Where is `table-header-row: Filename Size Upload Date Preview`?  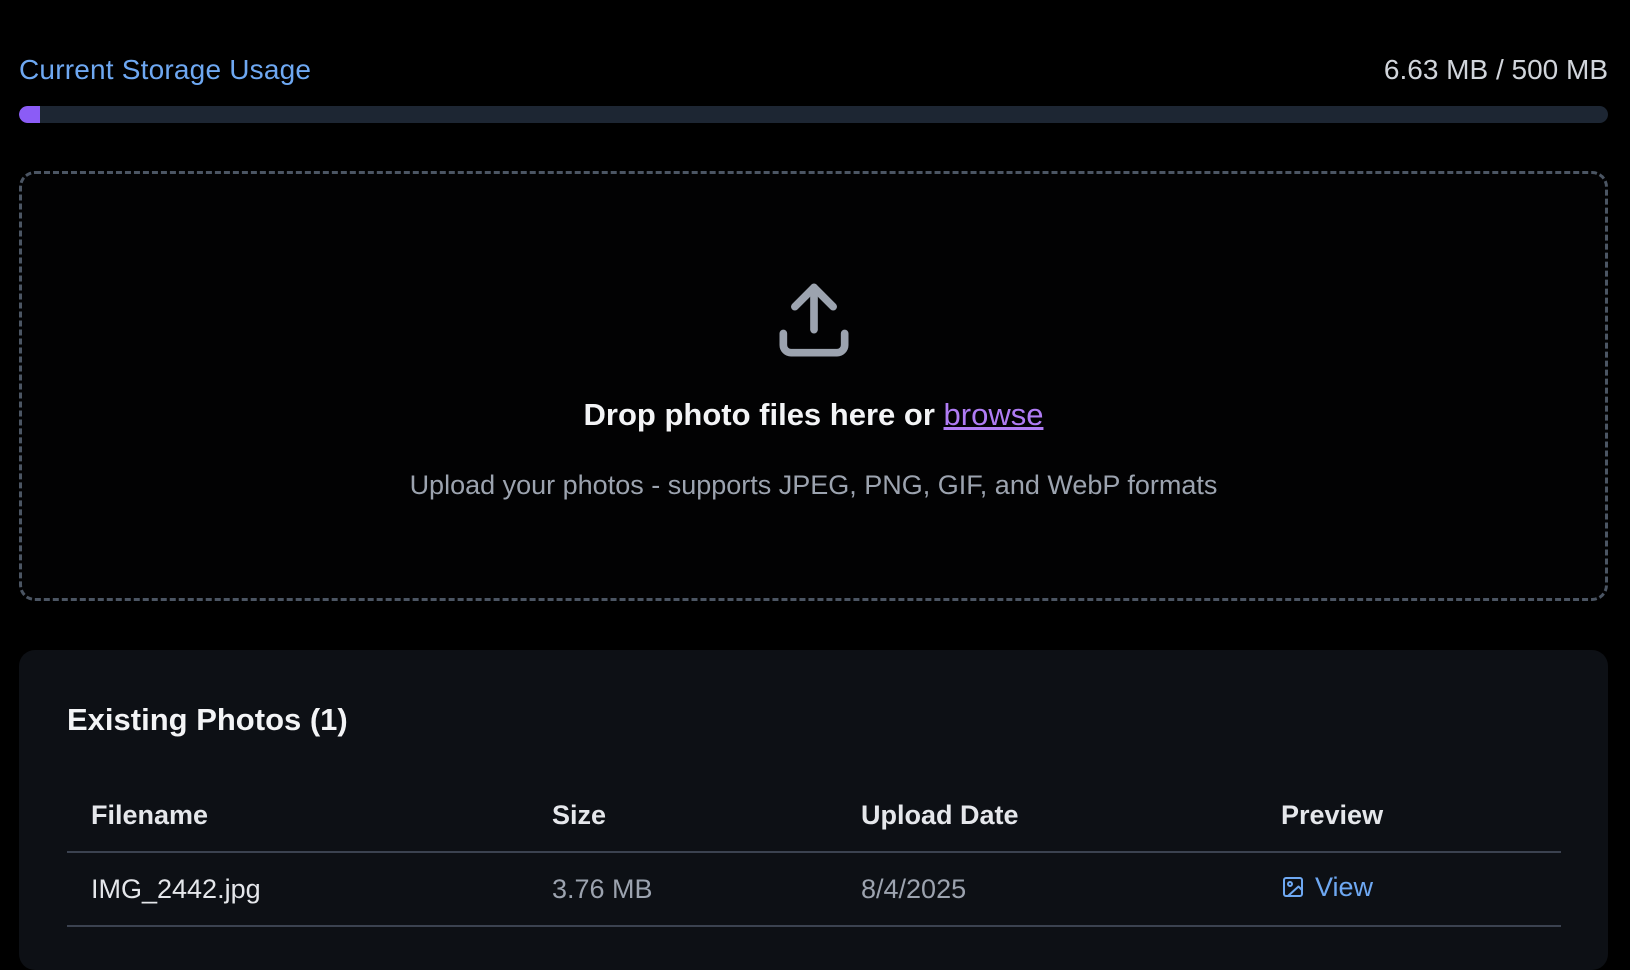 table-header-row: Filename Size Upload Date Preview is located at coordinates (814, 816).